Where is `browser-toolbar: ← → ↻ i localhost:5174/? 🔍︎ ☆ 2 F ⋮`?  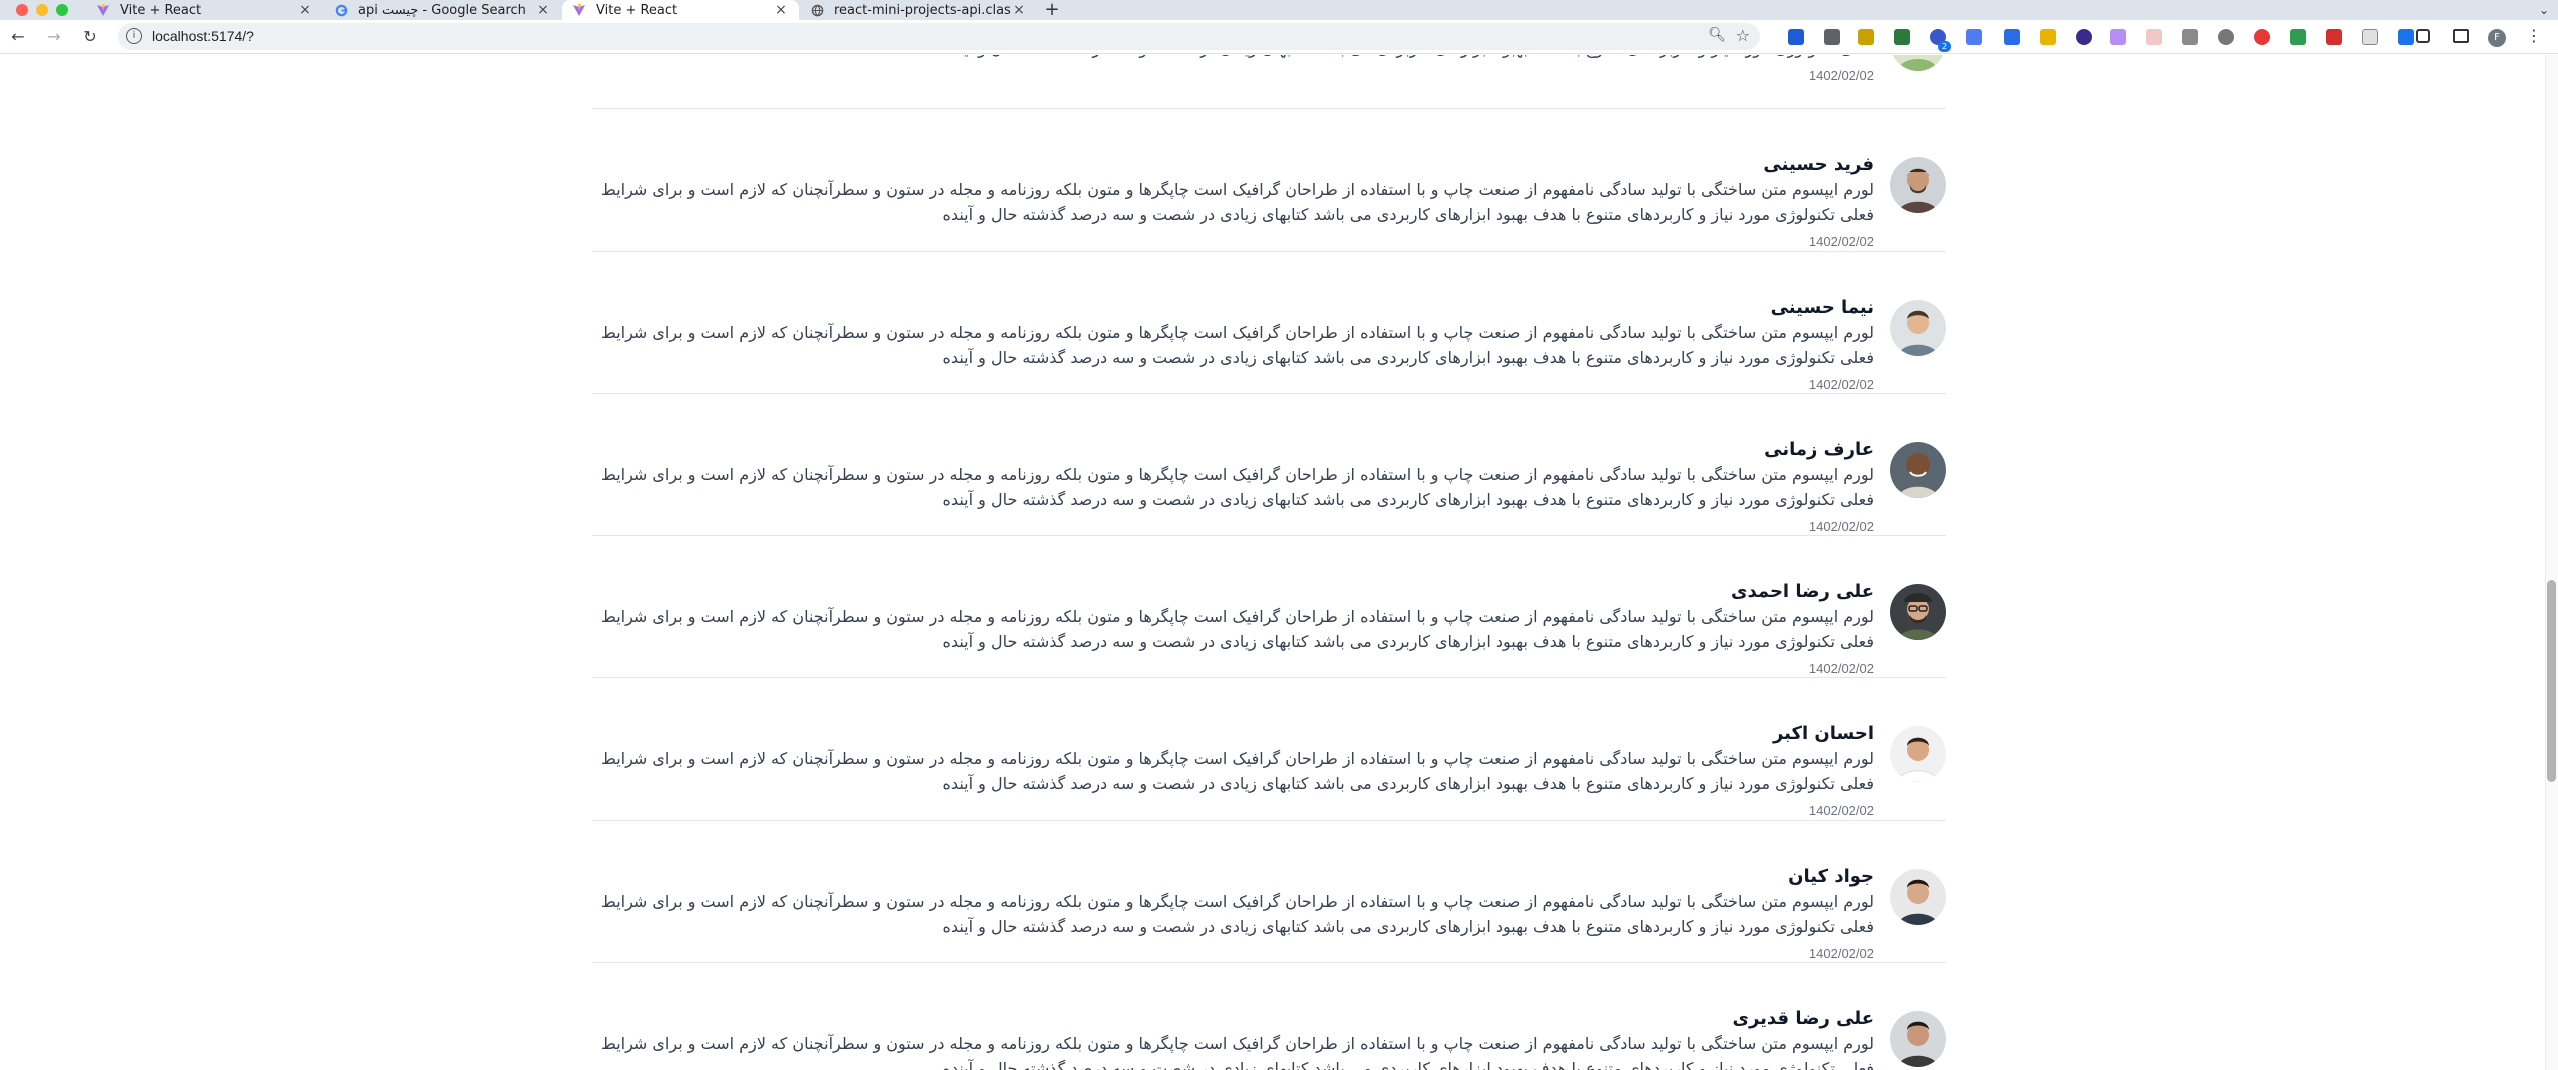 browser-toolbar: ← → ↻ i localhost:5174/? 🔍︎ ☆ 2 F ⋮ is located at coordinates (1279, 37).